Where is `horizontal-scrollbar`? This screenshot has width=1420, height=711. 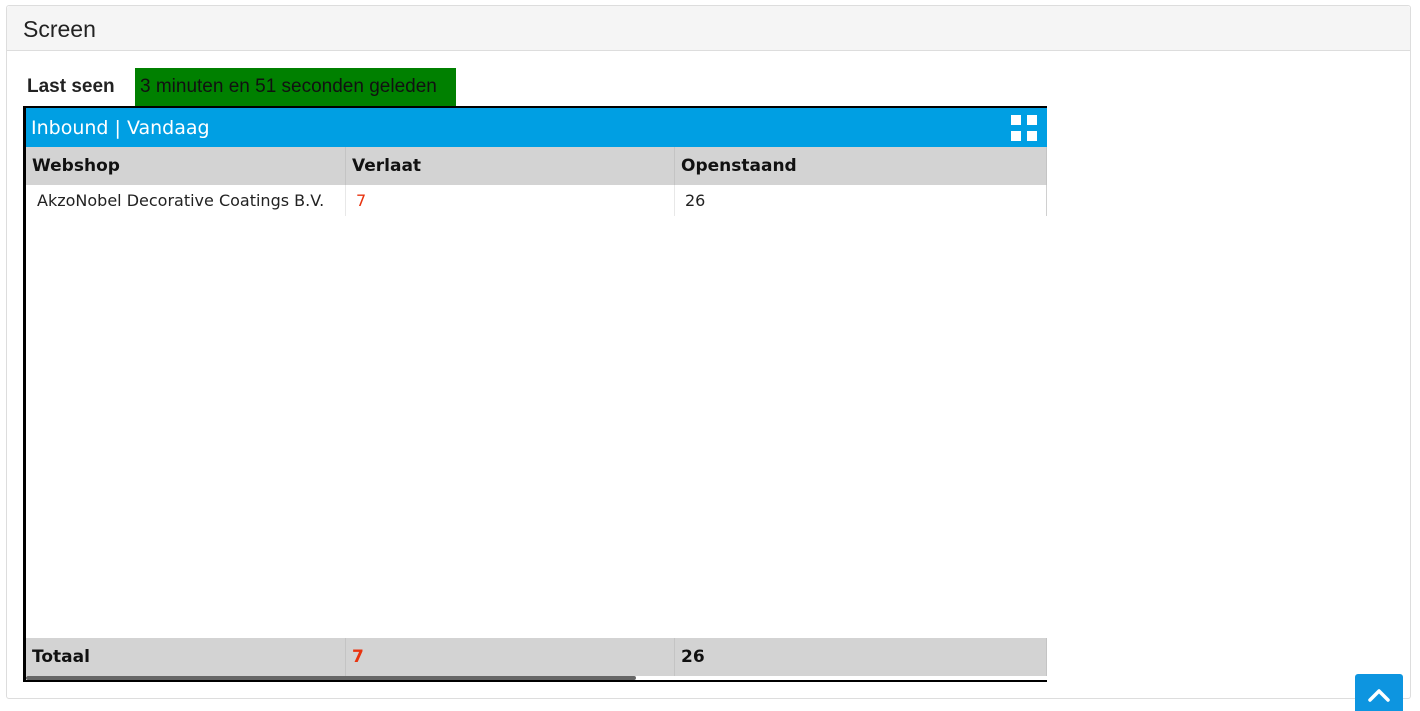 horizontal-scrollbar is located at coordinates (331, 678).